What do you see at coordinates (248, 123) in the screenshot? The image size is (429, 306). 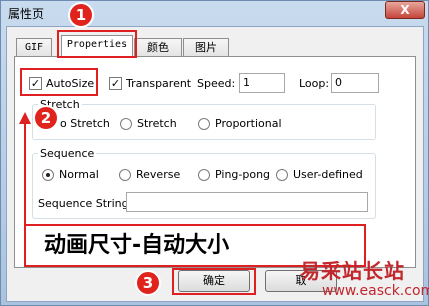 I see `stretch-option-proportional: Proportional` at bounding box center [248, 123].